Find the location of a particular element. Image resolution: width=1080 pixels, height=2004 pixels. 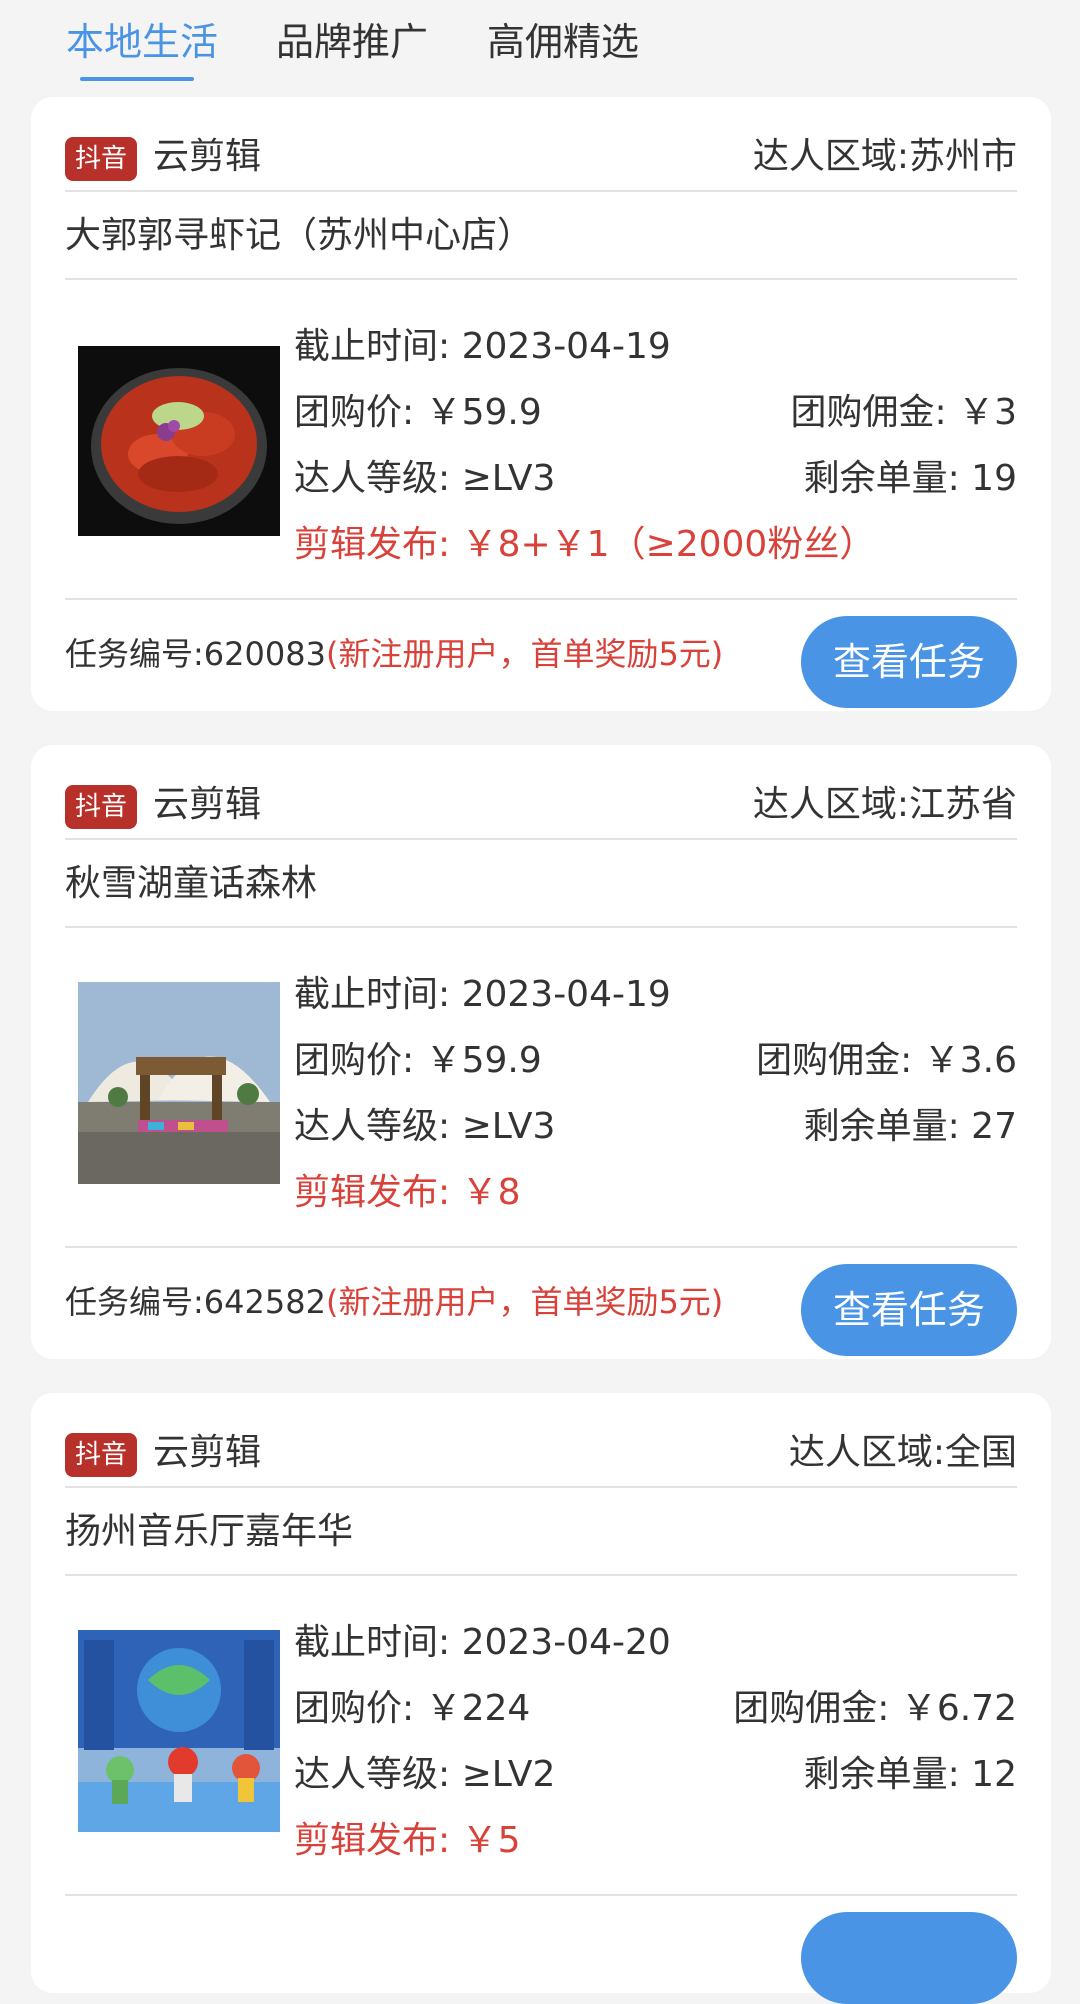

remaining-quantity: 剩余单量: 12 is located at coordinates (910, 1774).